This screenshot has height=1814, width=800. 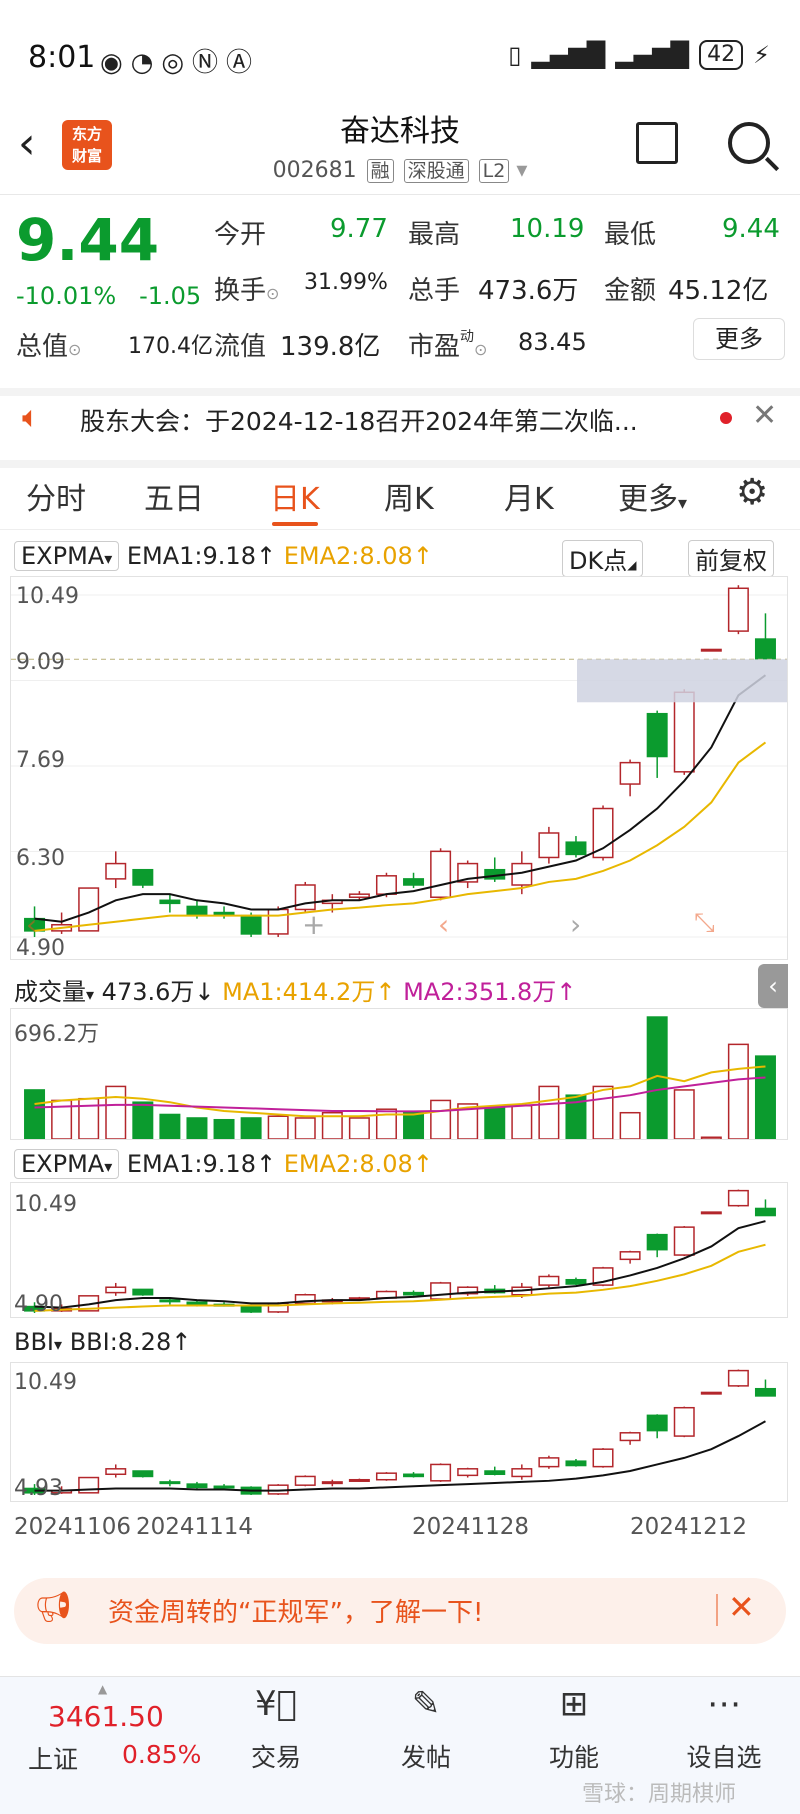 I want to click on megaphone-icon: 📢︎, so click(x=53, y=1607).